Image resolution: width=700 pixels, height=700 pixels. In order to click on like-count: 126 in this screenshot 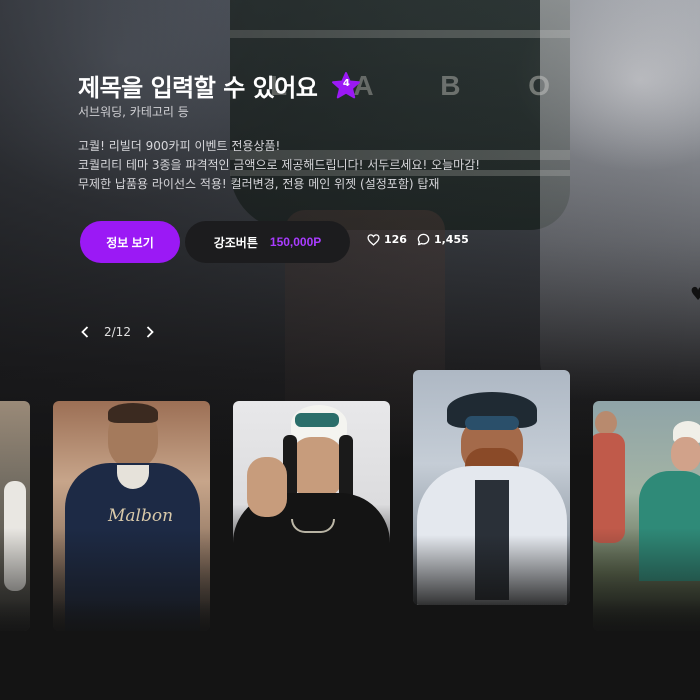, I will do `click(395, 239)`.